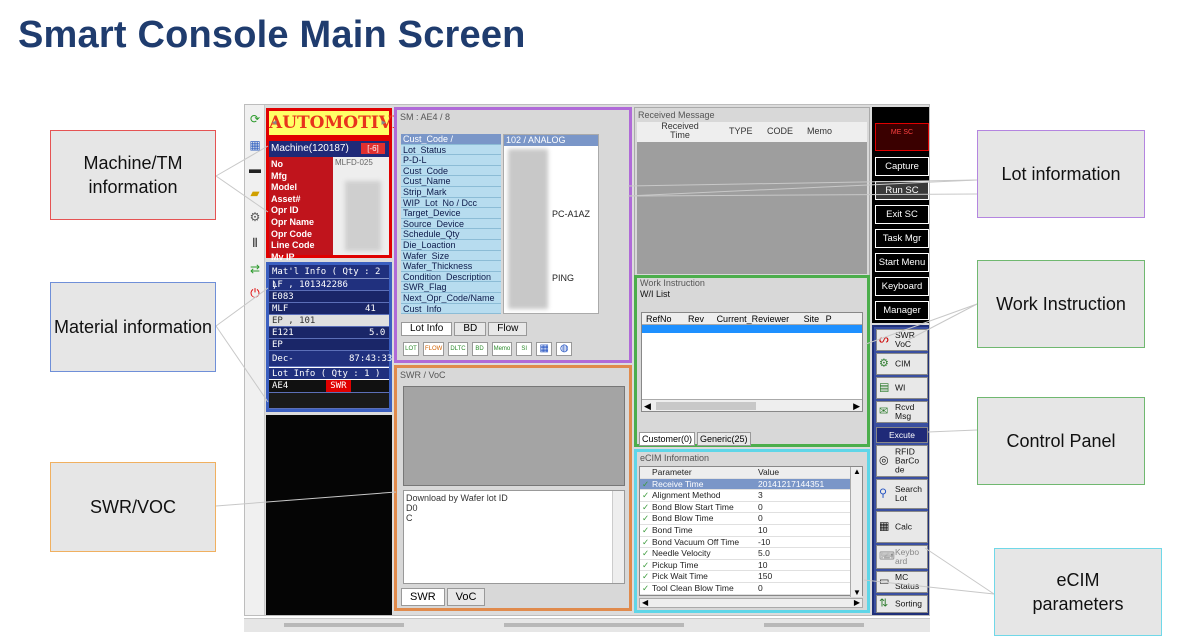 The width and height of the screenshot is (1188, 640). Describe the element at coordinates (952, 431) in the screenshot. I see `connector-control` at that location.